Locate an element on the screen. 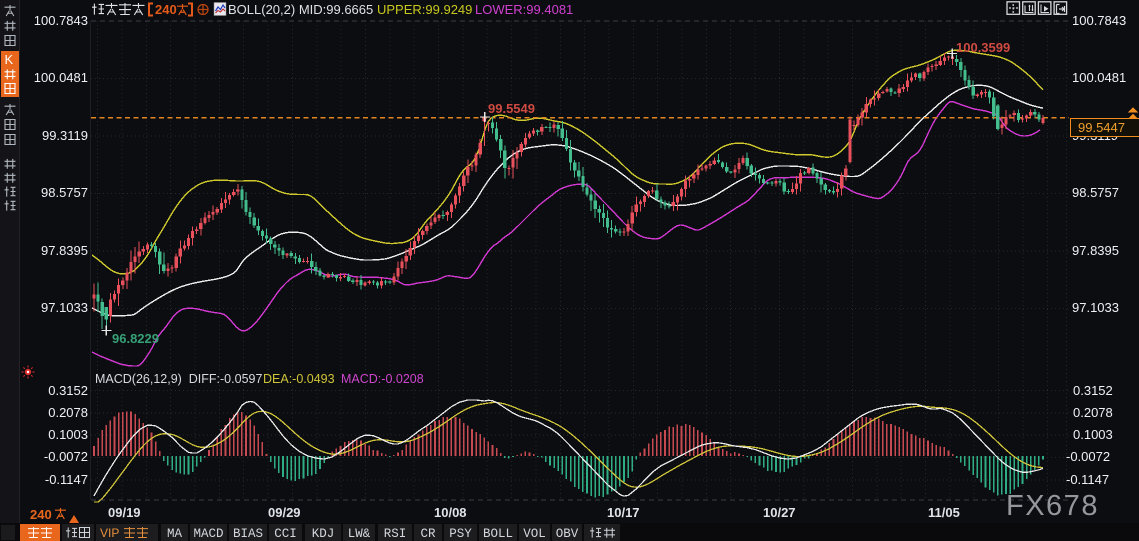 This screenshot has width=1139, height=541. svg-text: MA is located at coordinates (175, 534).